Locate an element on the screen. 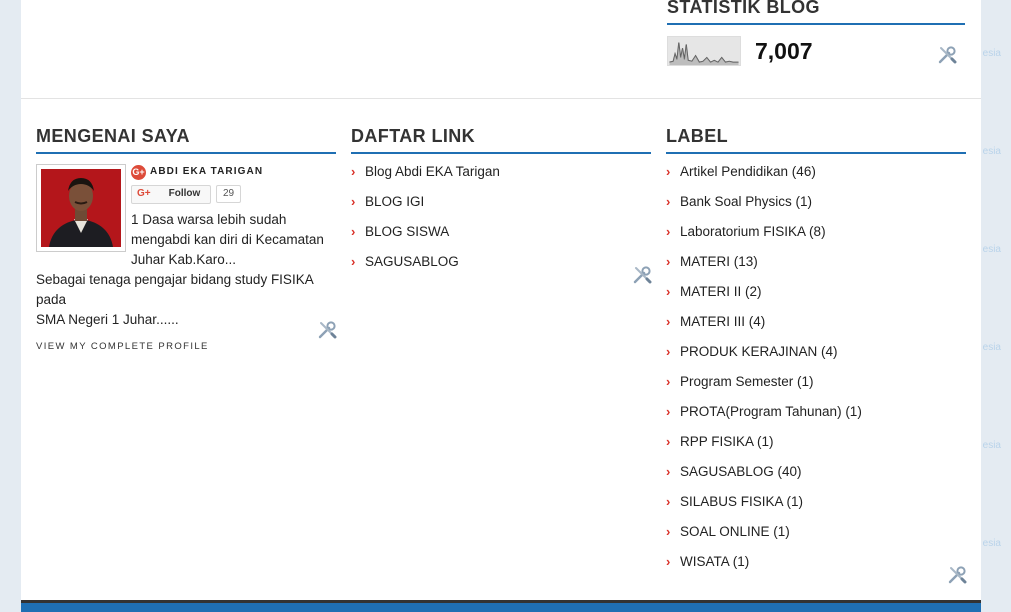 The image size is (1011, 612). label-link: Laboratorium FISIKA (8) is located at coordinates (753, 232).